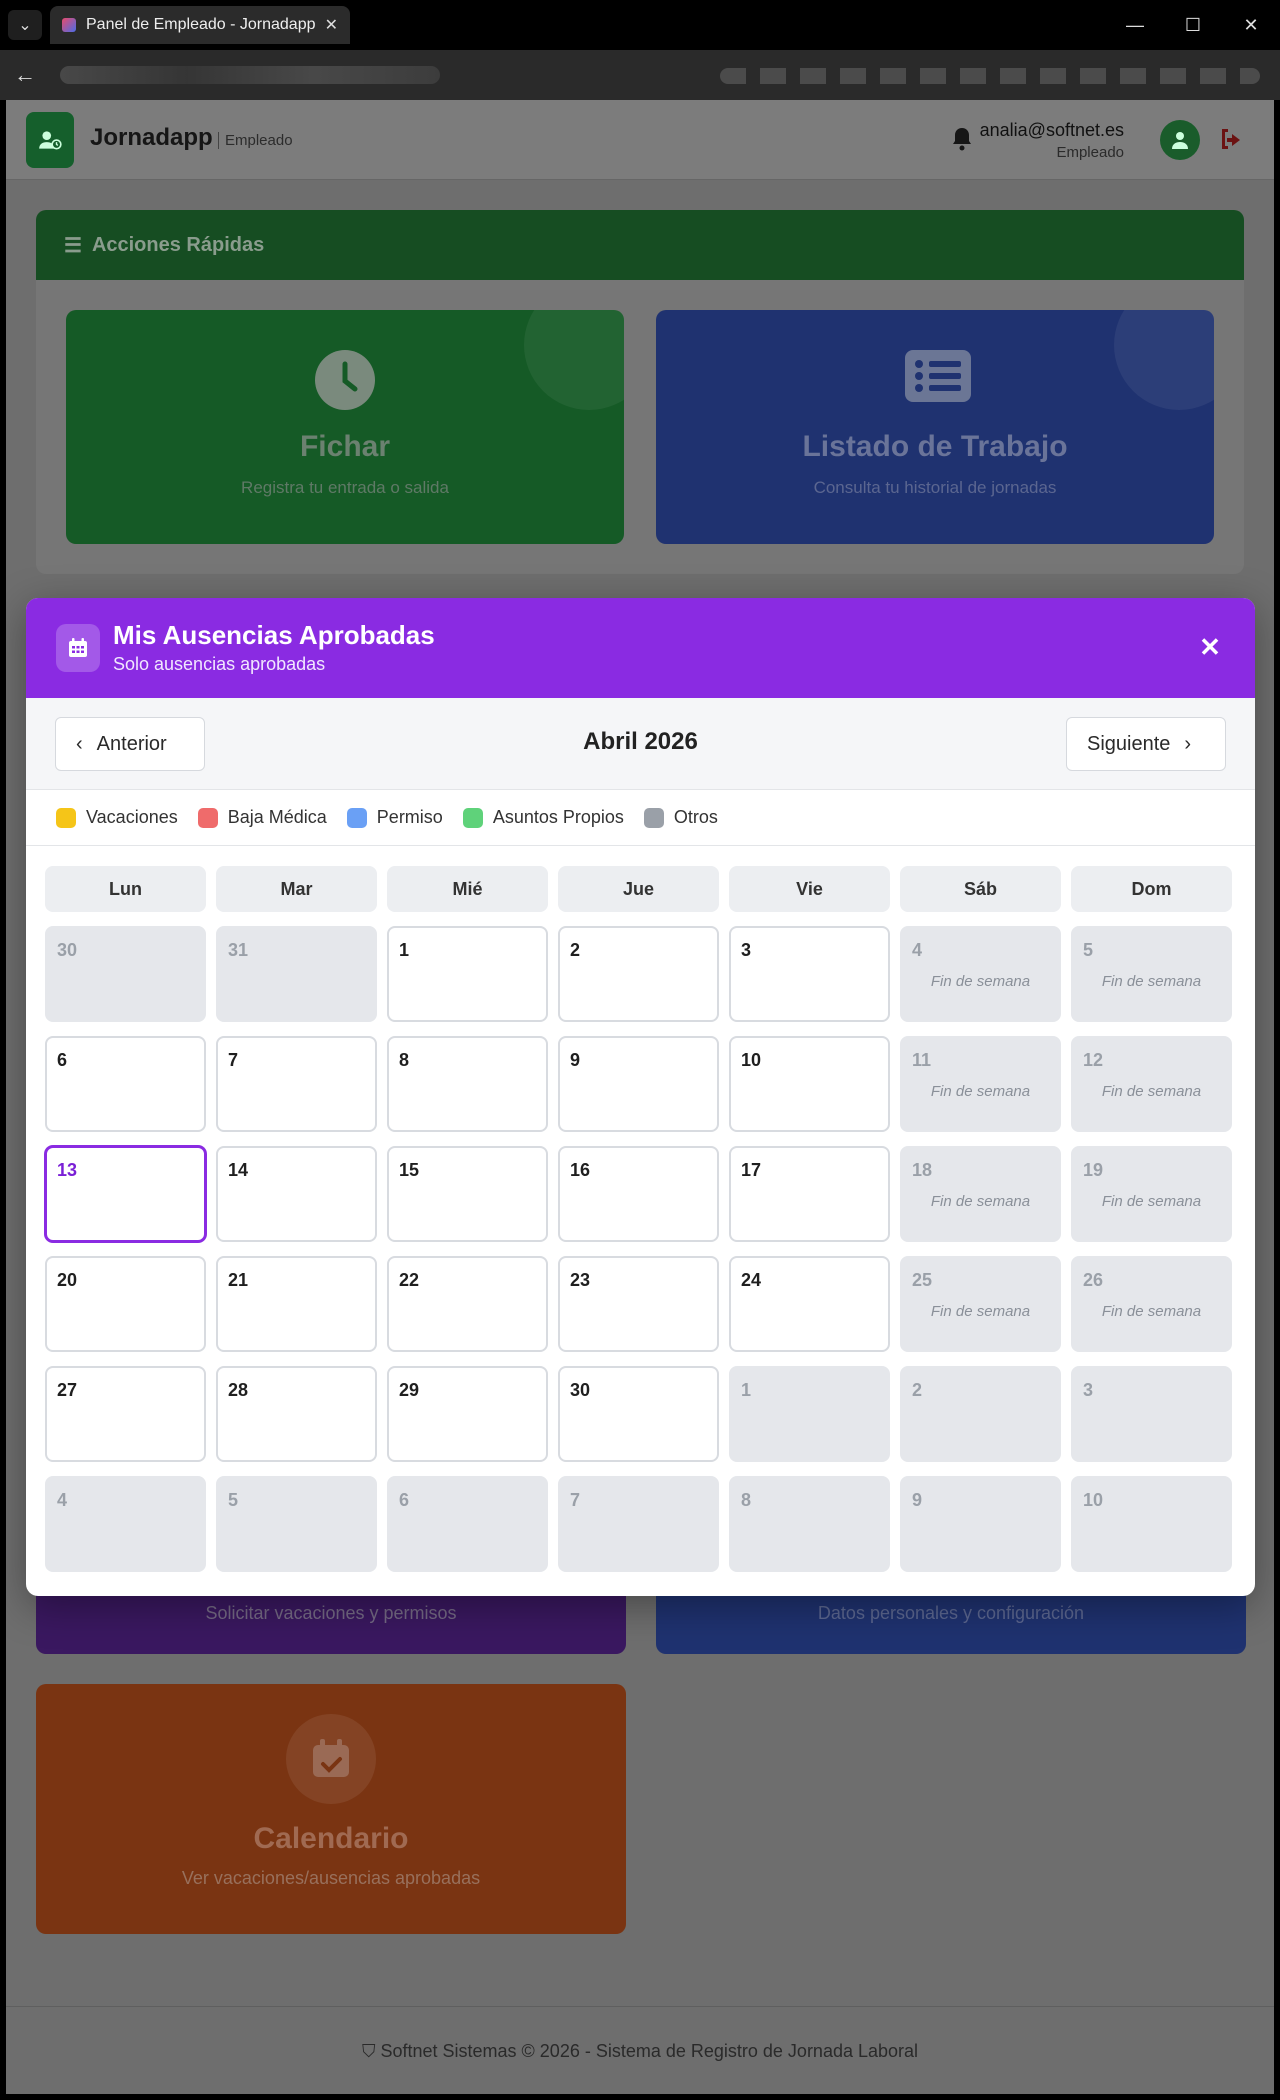  What do you see at coordinates (345, 427) in the screenshot?
I see `clock-in-card: Fichar Registra tu entrada o salida` at bounding box center [345, 427].